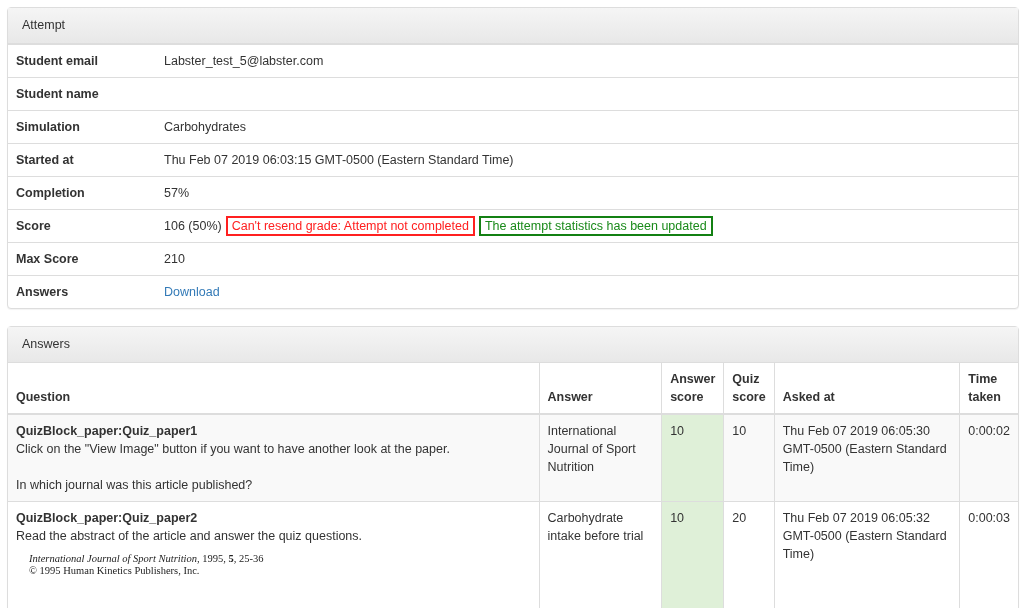  What do you see at coordinates (46, 344) in the screenshot?
I see `panel-title: Answers` at bounding box center [46, 344].